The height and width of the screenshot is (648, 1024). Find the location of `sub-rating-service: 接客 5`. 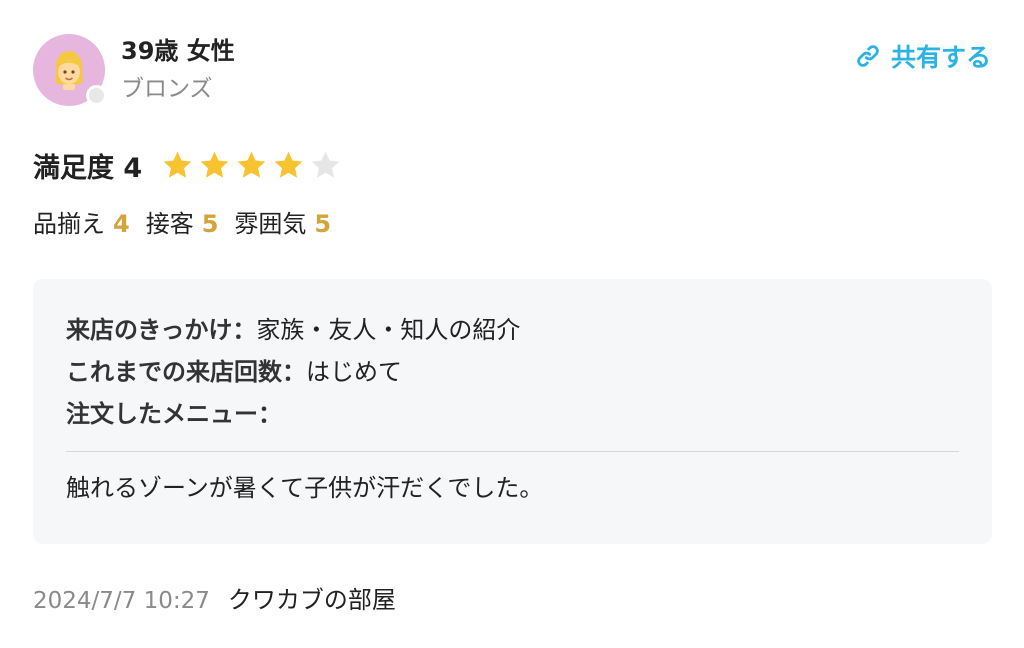

sub-rating-service: 接客 5 is located at coordinates (182, 224).